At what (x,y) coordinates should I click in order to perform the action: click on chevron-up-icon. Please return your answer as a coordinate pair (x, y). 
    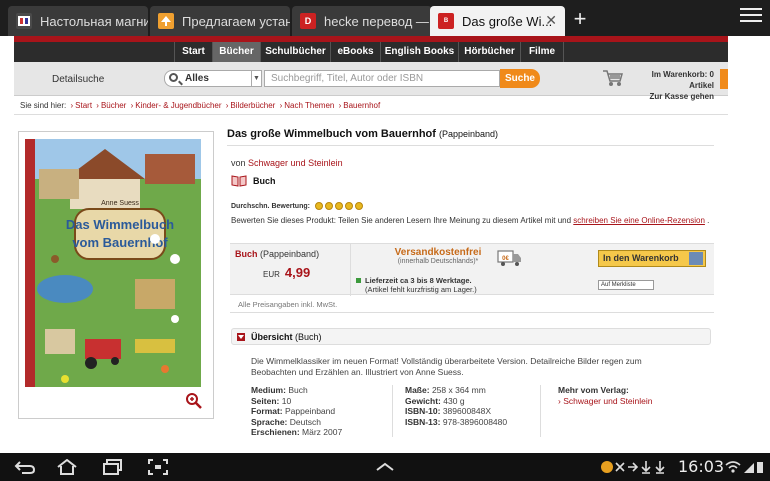
    Looking at the image, I should click on (385, 467).